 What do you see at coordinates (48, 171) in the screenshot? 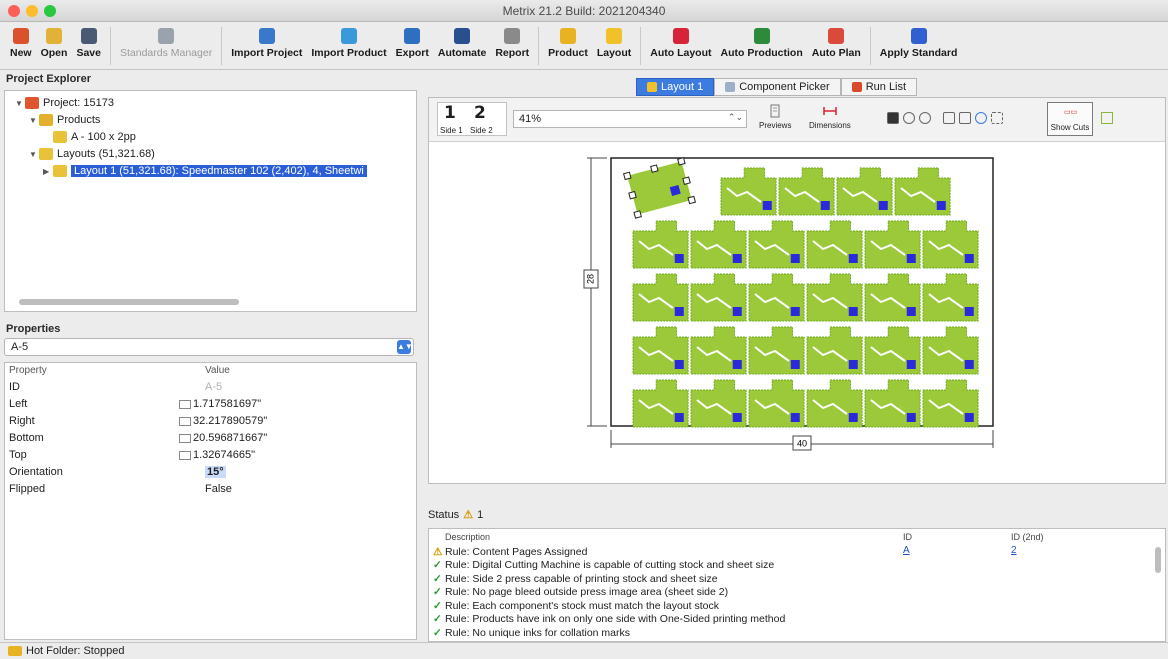
I see `disclosure-closed-icon: ▶` at bounding box center [48, 171].